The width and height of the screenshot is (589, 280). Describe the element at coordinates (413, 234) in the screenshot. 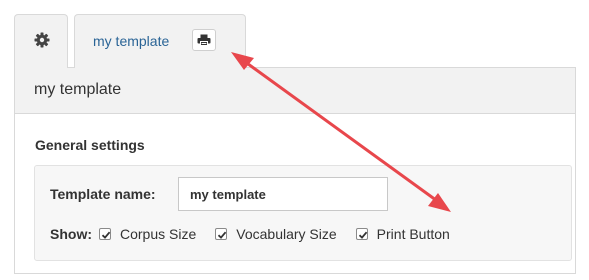

I see `print-button-label: Print Button` at that location.